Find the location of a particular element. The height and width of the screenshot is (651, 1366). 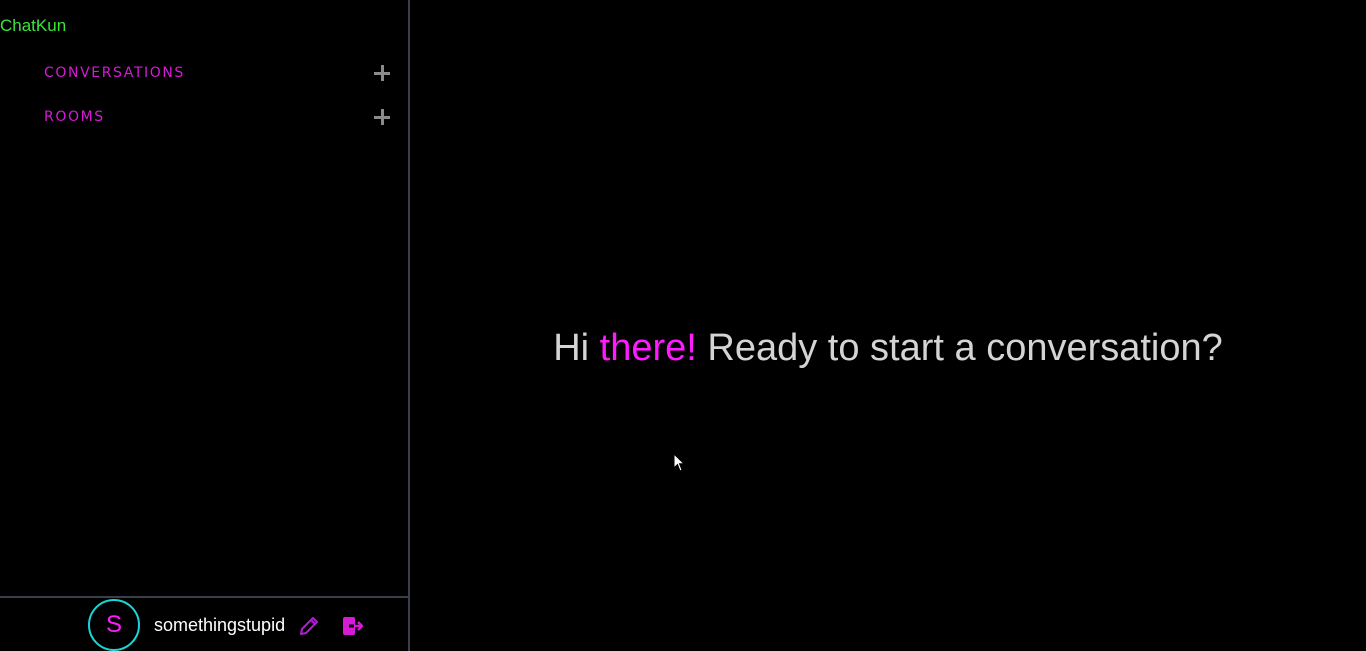

avatar: S is located at coordinates (114, 625).